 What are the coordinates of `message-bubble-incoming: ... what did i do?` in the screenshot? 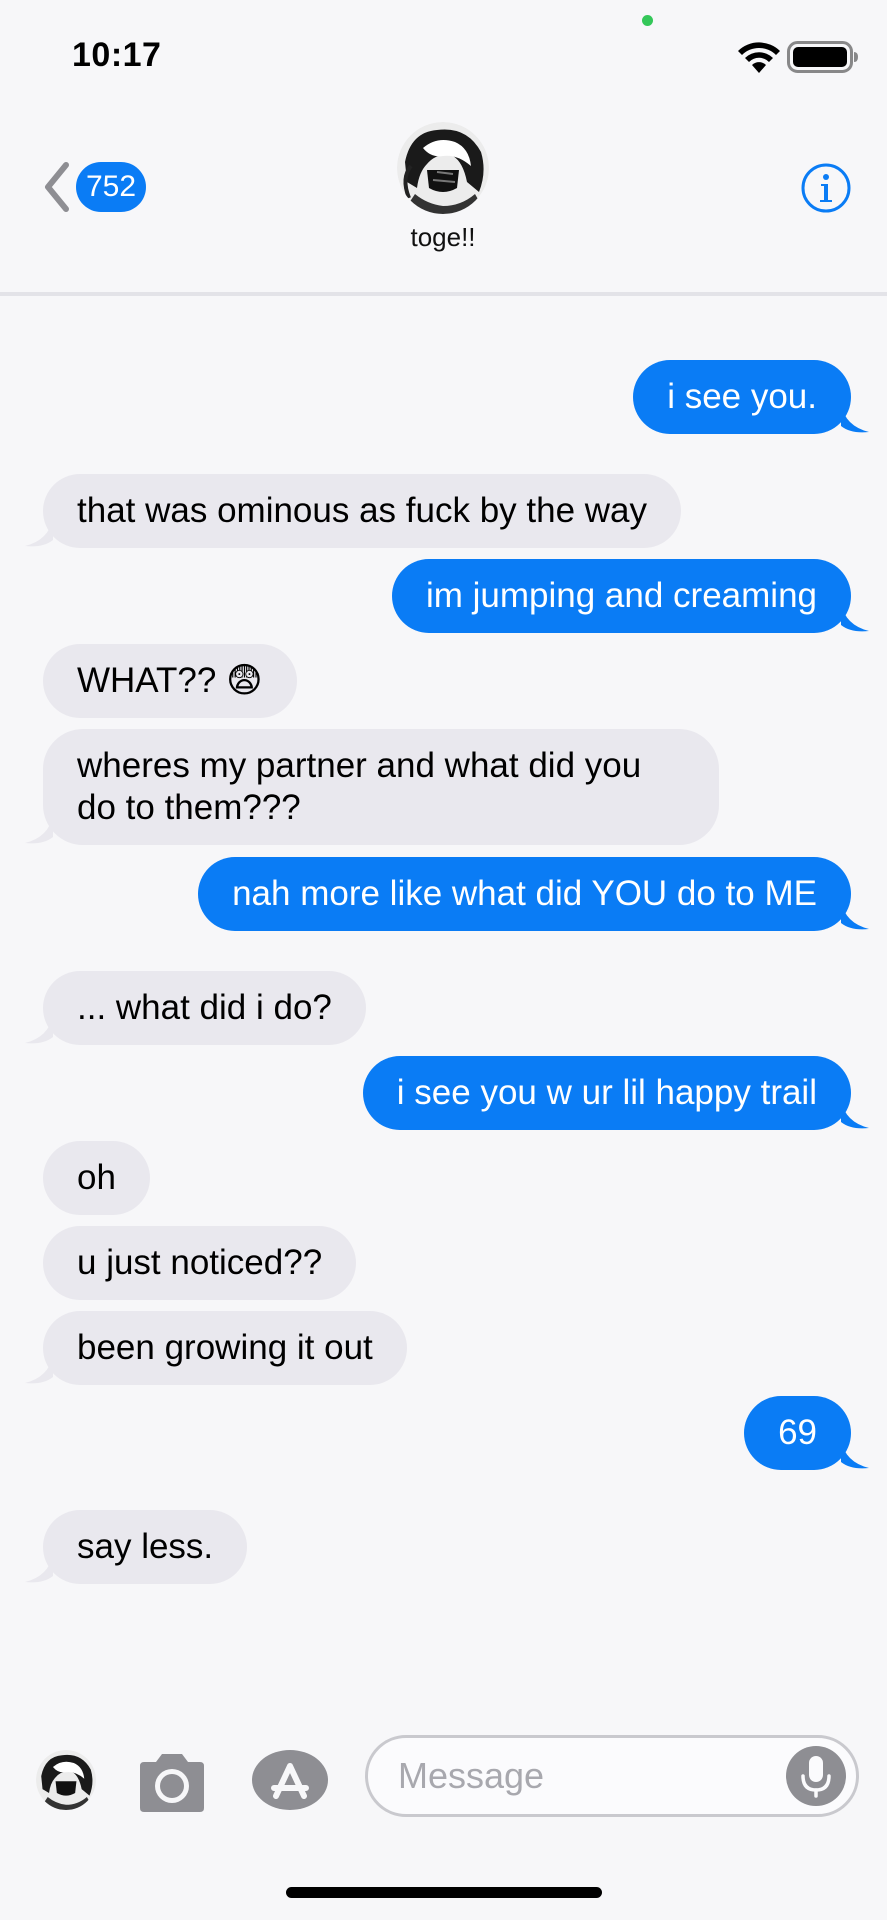 It's located at (195, 1008).